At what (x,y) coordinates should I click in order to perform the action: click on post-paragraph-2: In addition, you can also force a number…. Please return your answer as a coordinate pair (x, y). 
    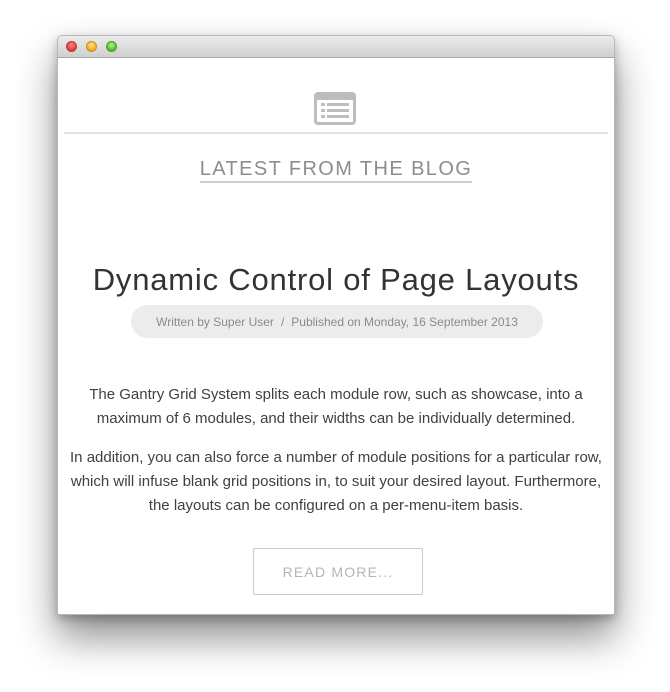
    Looking at the image, I should click on (336, 481).